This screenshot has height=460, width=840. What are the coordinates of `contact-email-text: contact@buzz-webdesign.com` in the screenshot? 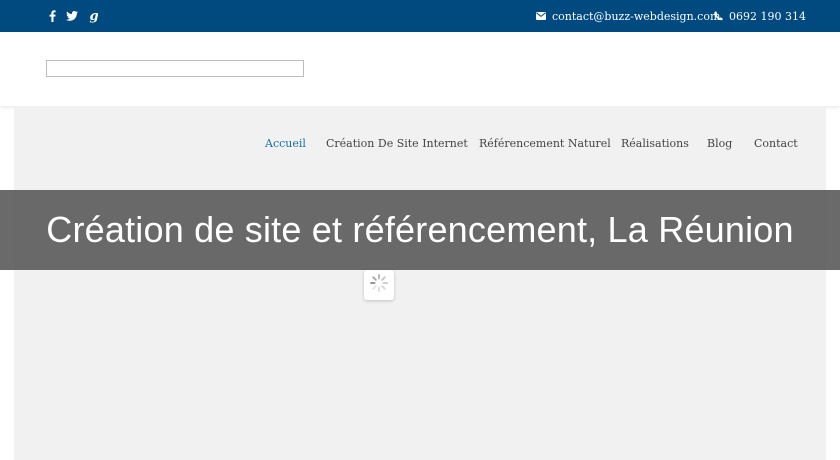 It's located at (636, 16).